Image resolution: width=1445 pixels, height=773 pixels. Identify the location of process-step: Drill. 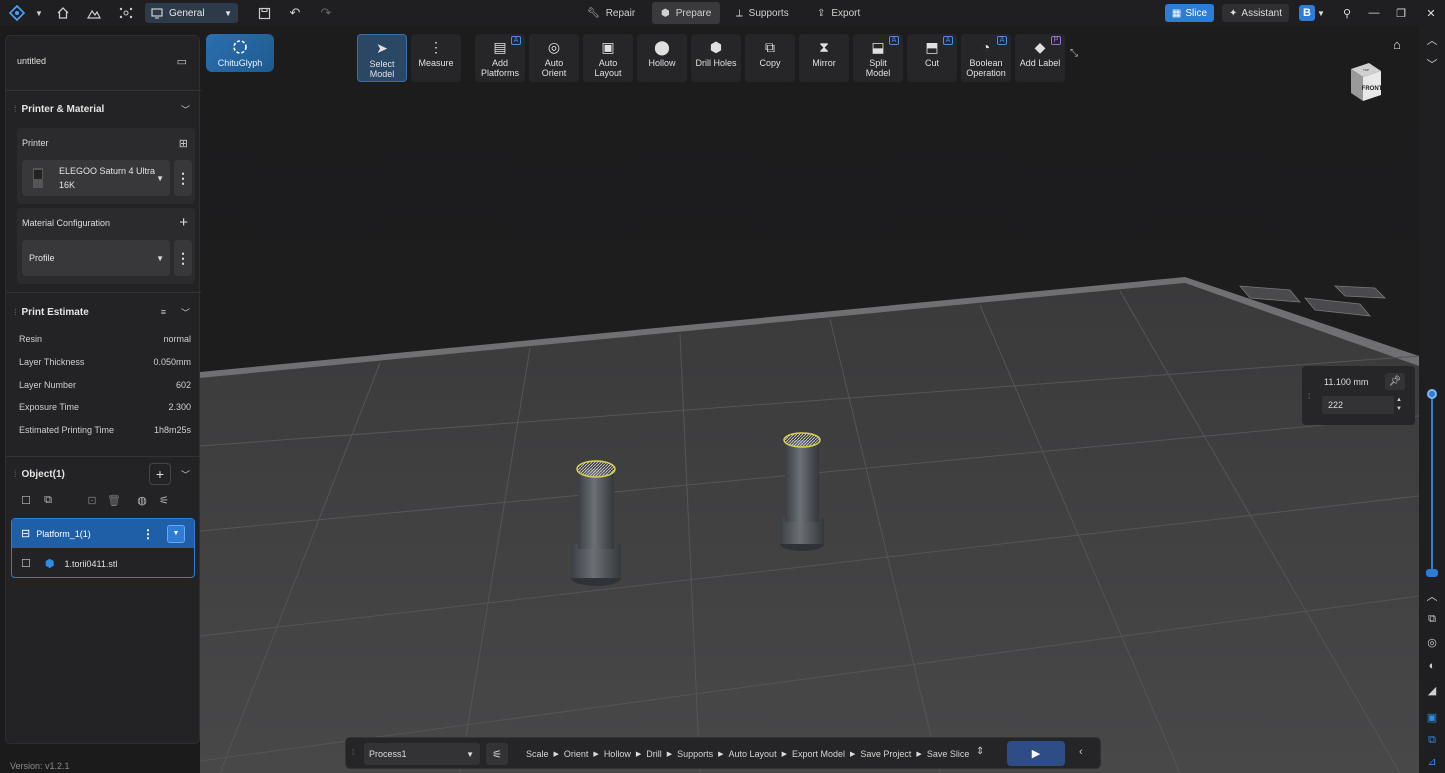
(654, 754).